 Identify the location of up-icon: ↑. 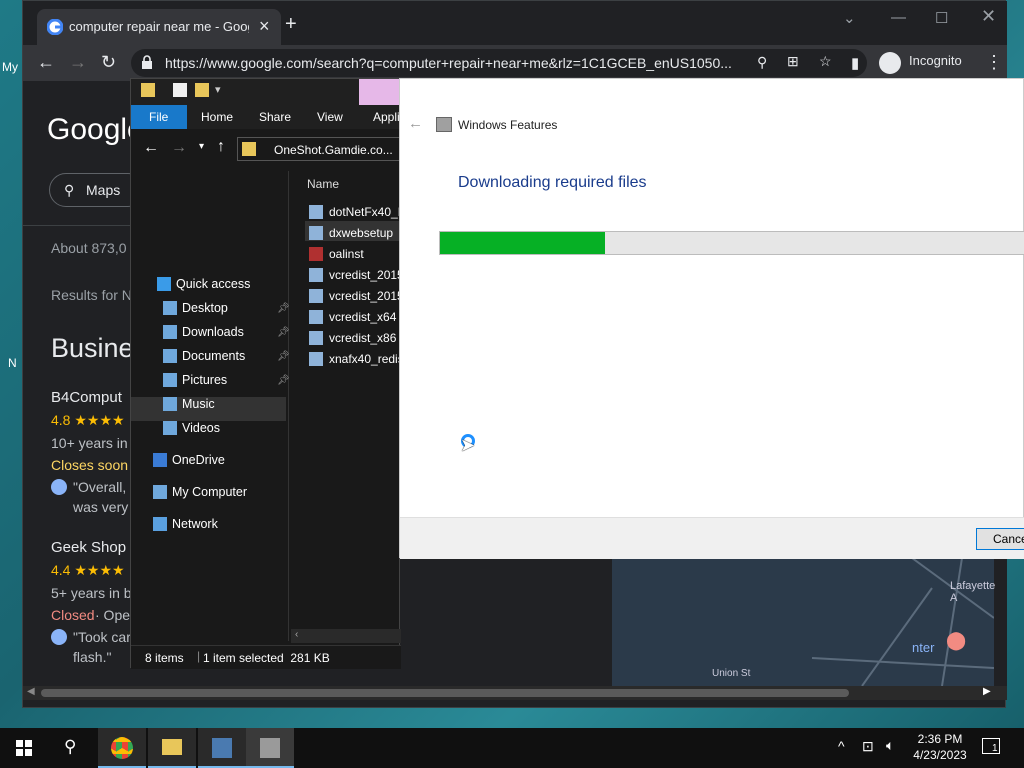
(221, 147).